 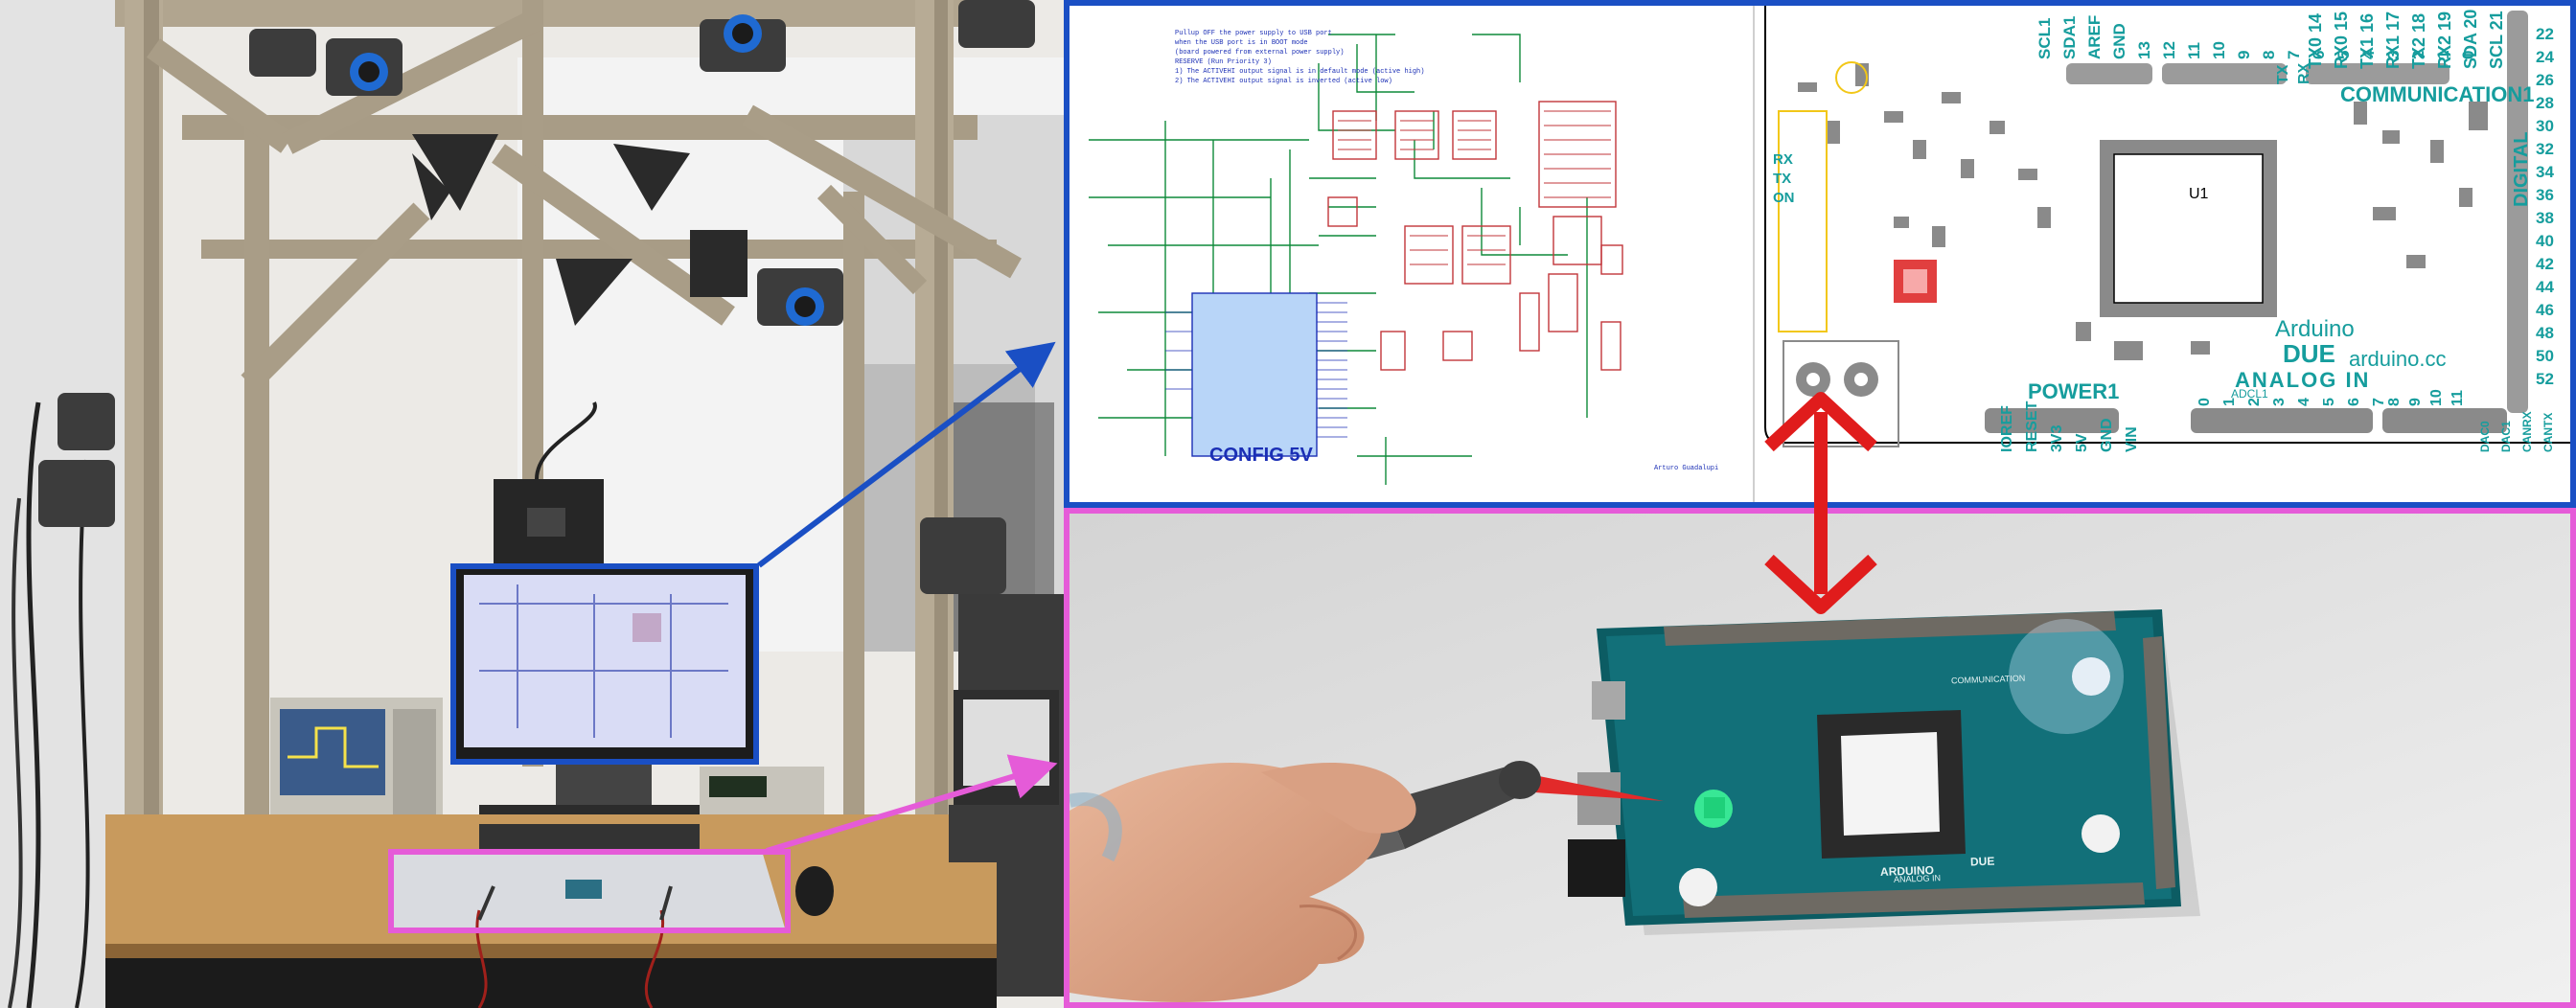 I want to click on pcb-side-label: TX, so click(x=1782, y=179).